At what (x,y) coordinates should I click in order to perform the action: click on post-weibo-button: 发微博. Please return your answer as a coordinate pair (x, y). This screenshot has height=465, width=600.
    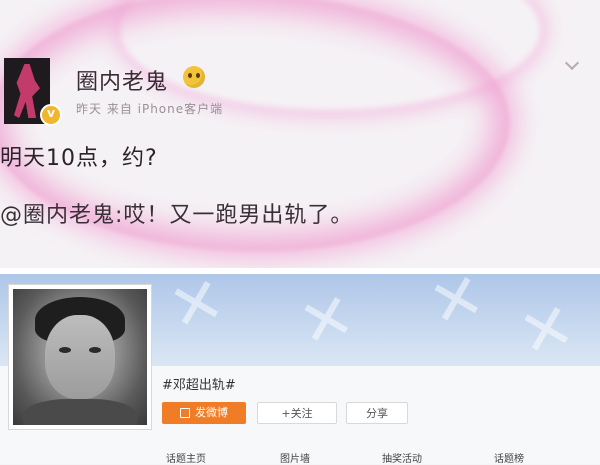
    Looking at the image, I should click on (204, 413).